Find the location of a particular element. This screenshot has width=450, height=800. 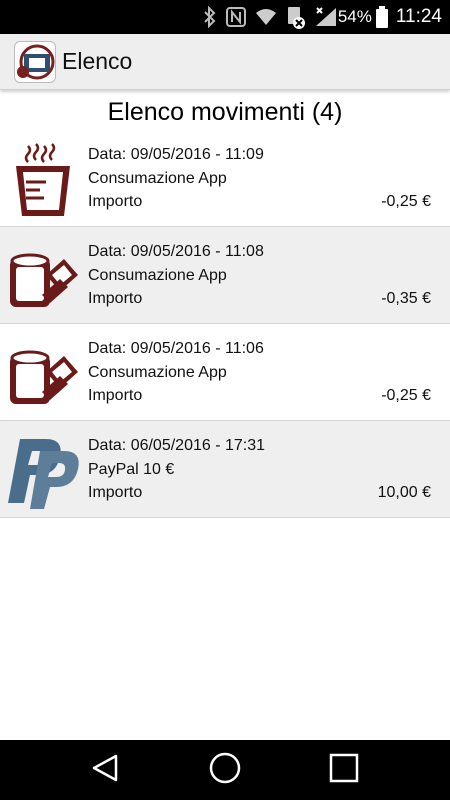

transaction-amount: -0,35 € is located at coordinates (406, 298).